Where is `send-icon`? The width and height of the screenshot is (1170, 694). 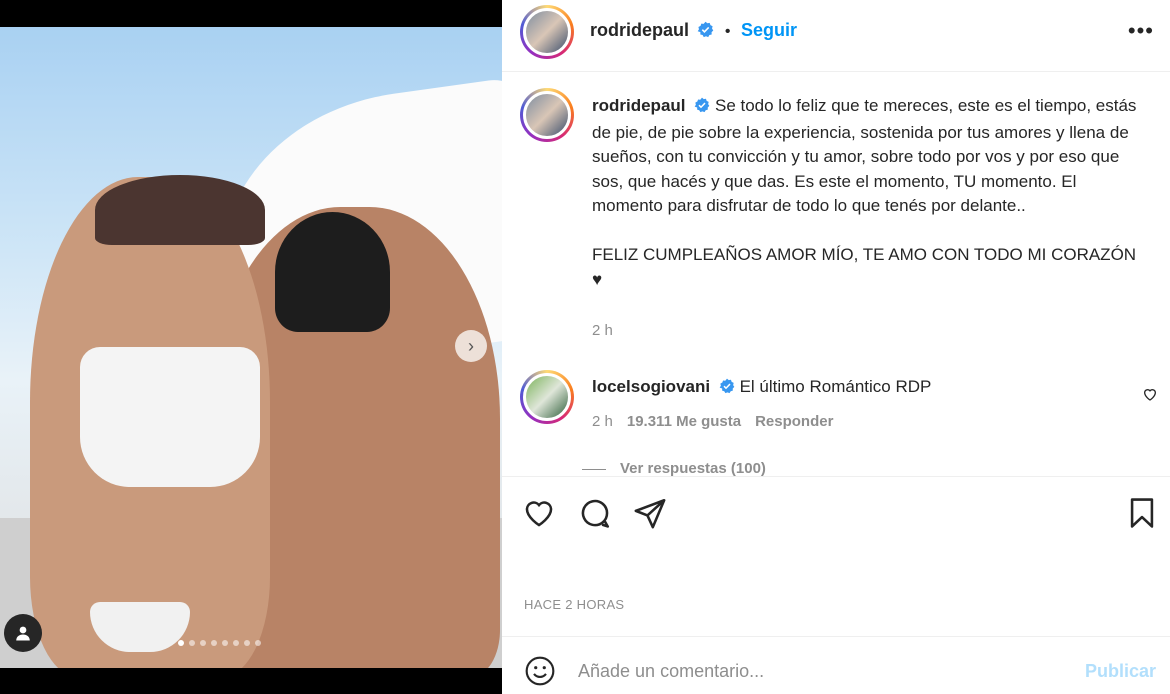 send-icon is located at coordinates (650, 513).